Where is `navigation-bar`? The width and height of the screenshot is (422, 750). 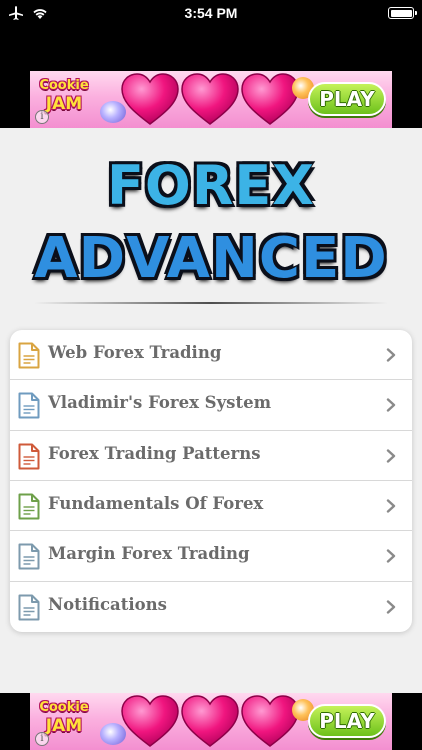
navigation-bar is located at coordinates (211, 48).